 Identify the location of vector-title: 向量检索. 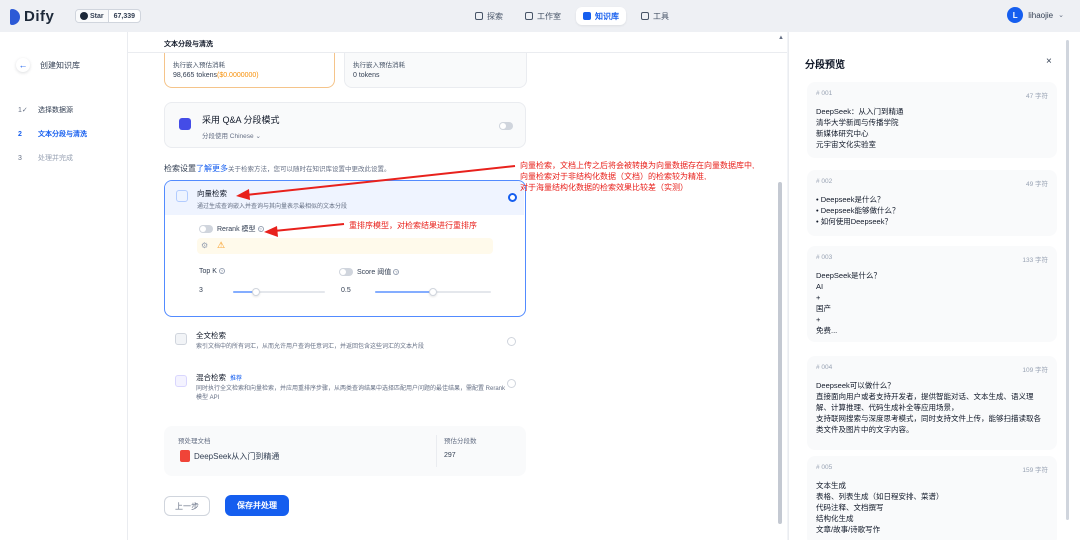
(212, 193).